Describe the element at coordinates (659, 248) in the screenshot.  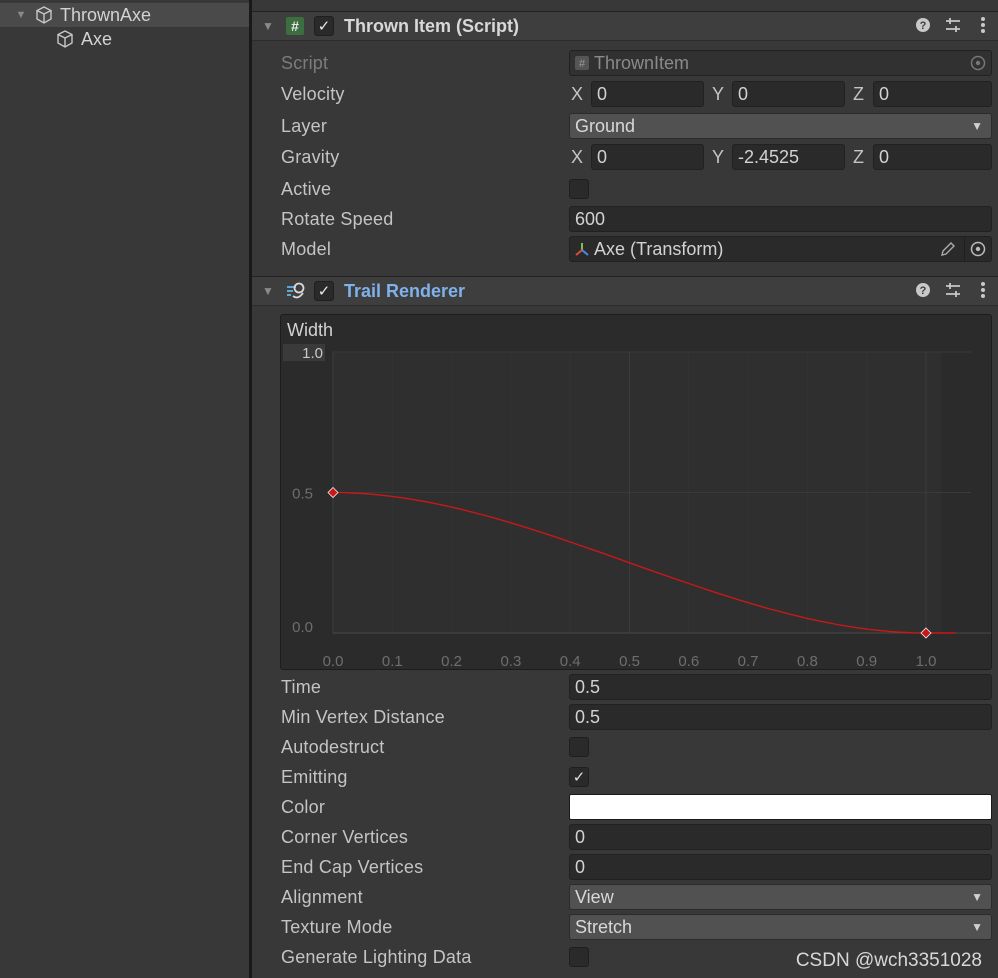
I see `model-value: Axe (Transform)` at that location.